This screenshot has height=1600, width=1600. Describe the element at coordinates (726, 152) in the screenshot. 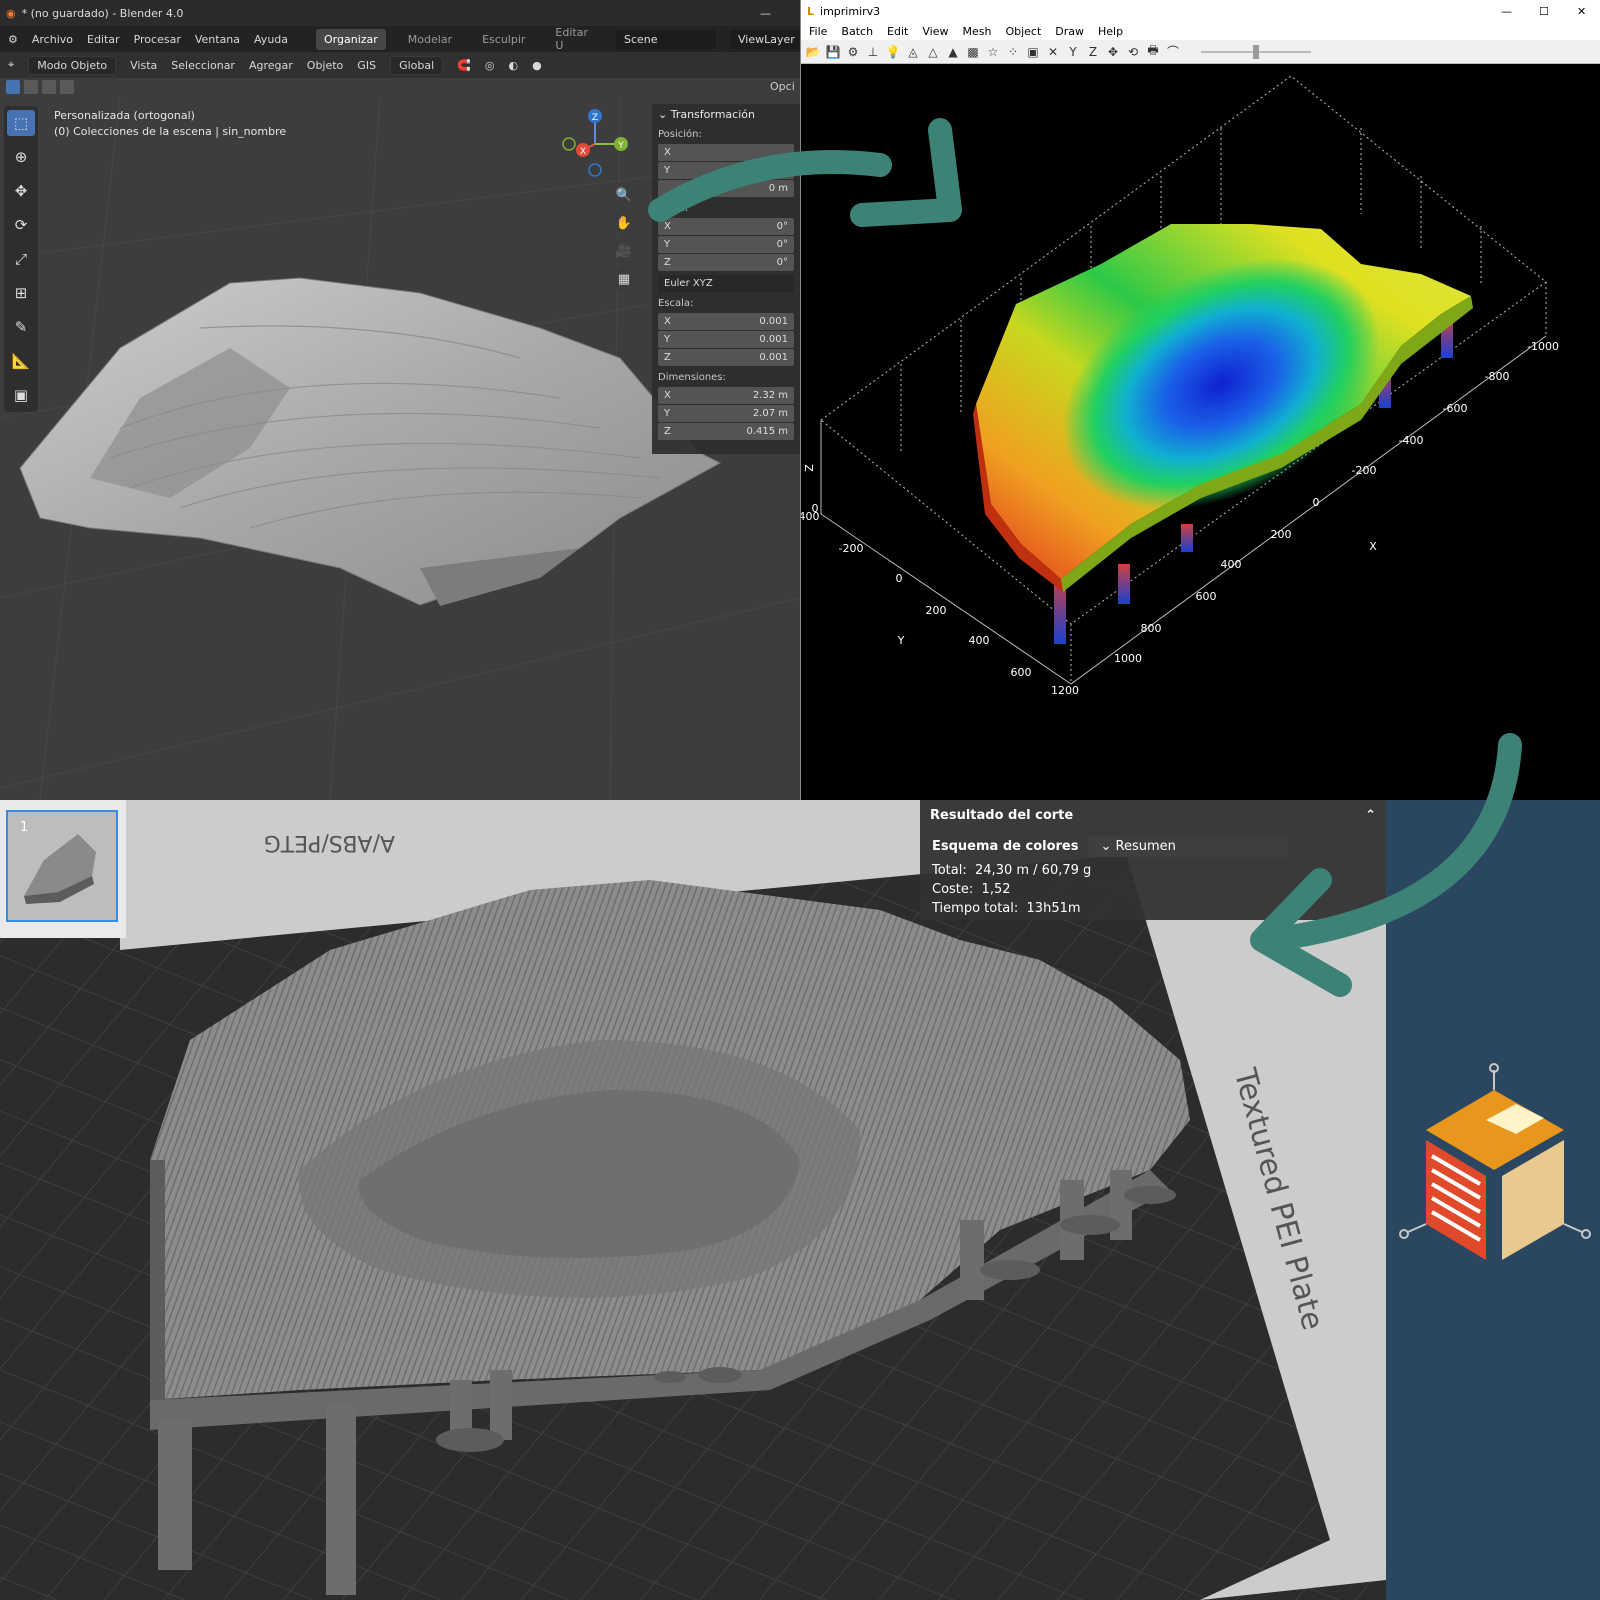

I see `position-x-field: X` at that location.